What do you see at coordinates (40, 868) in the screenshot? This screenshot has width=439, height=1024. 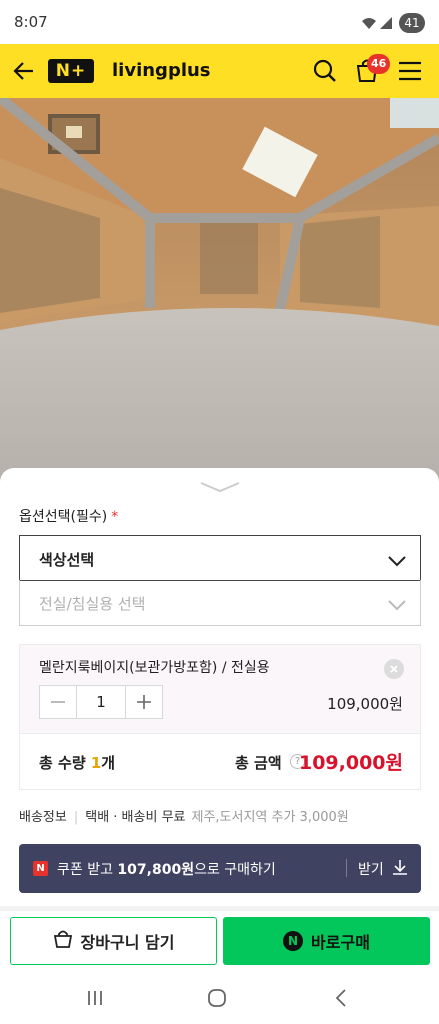 I see `naver-n-icon: N` at bounding box center [40, 868].